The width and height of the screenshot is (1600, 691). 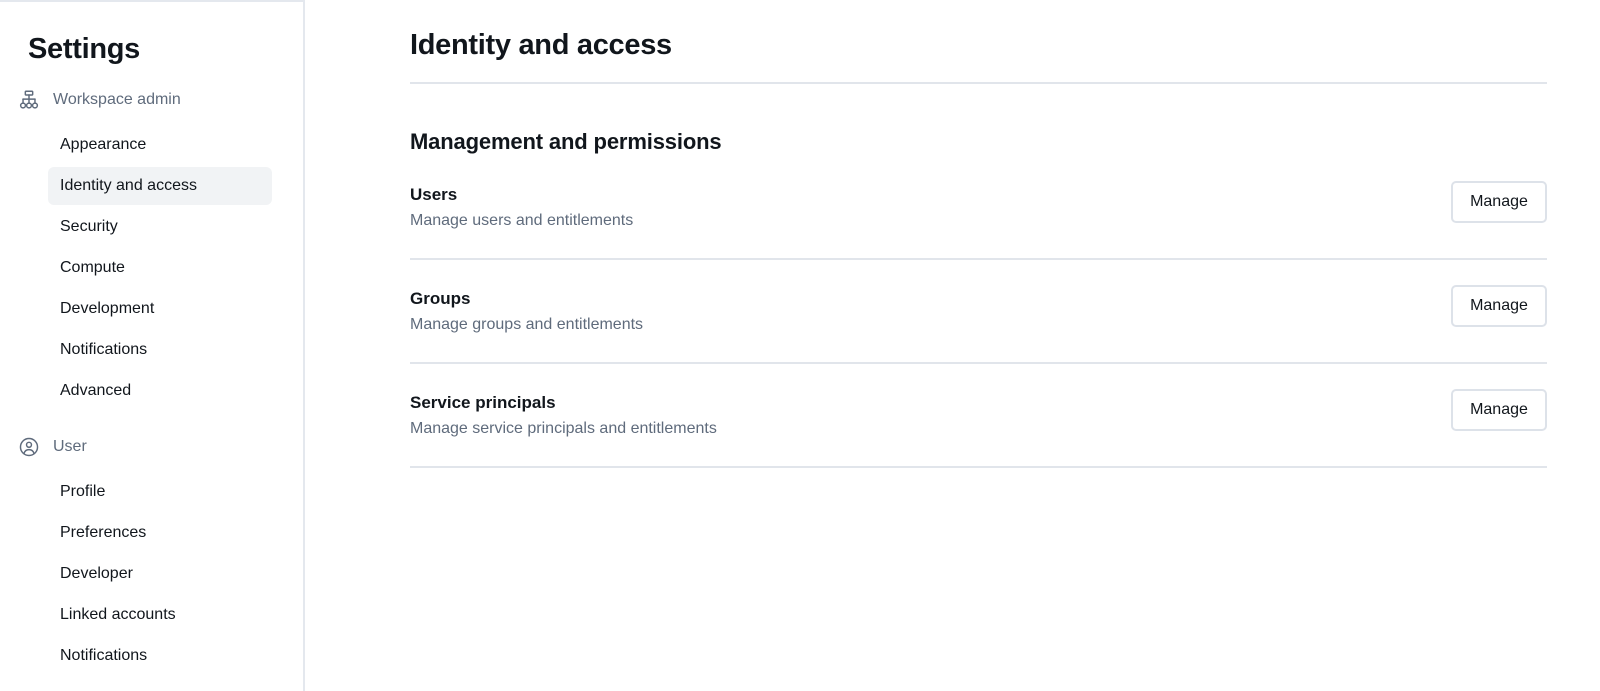 What do you see at coordinates (160, 309) in the screenshot?
I see `sidebar-item-development: Development` at bounding box center [160, 309].